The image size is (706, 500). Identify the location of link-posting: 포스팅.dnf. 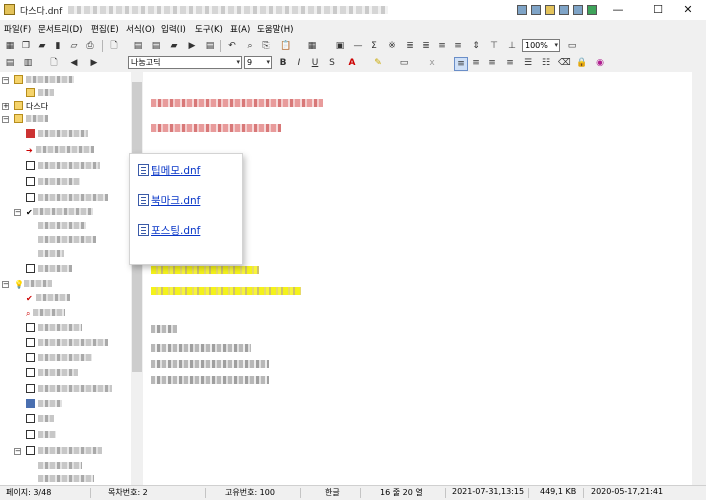
(169, 230).